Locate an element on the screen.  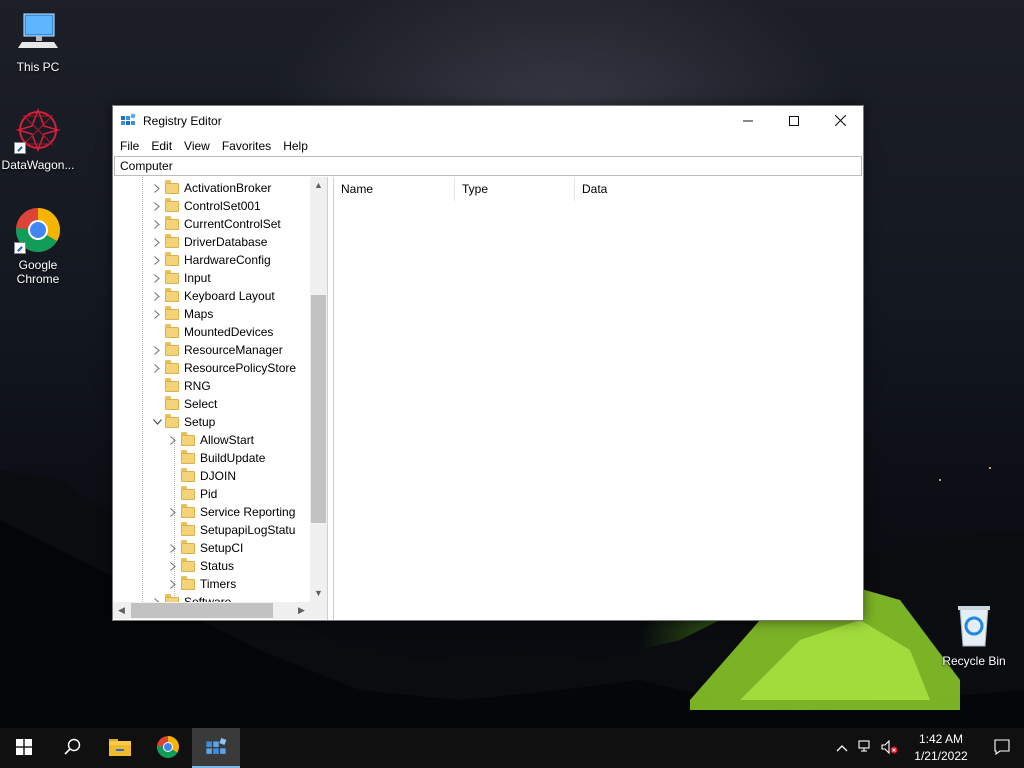
scroll-left-icon: ◀ is located at coordinates (121, 610).